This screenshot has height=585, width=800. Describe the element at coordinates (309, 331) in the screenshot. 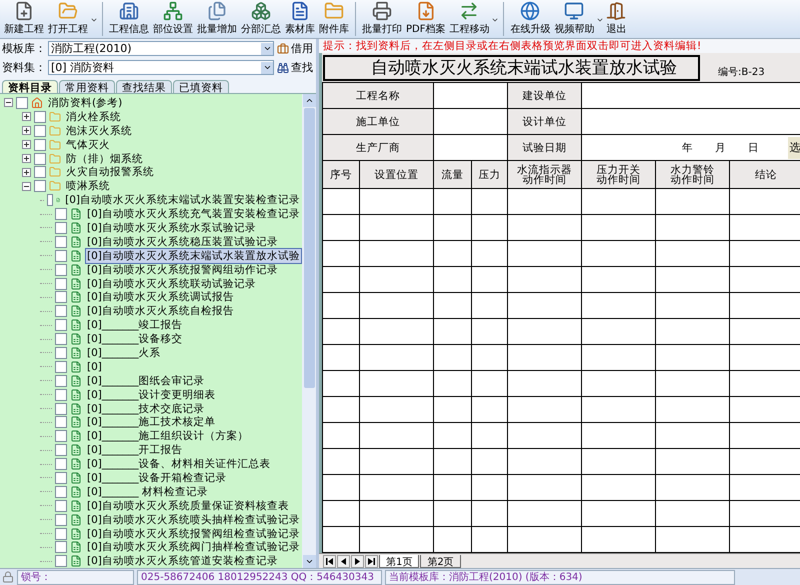

I see `scrollbar` at that location.